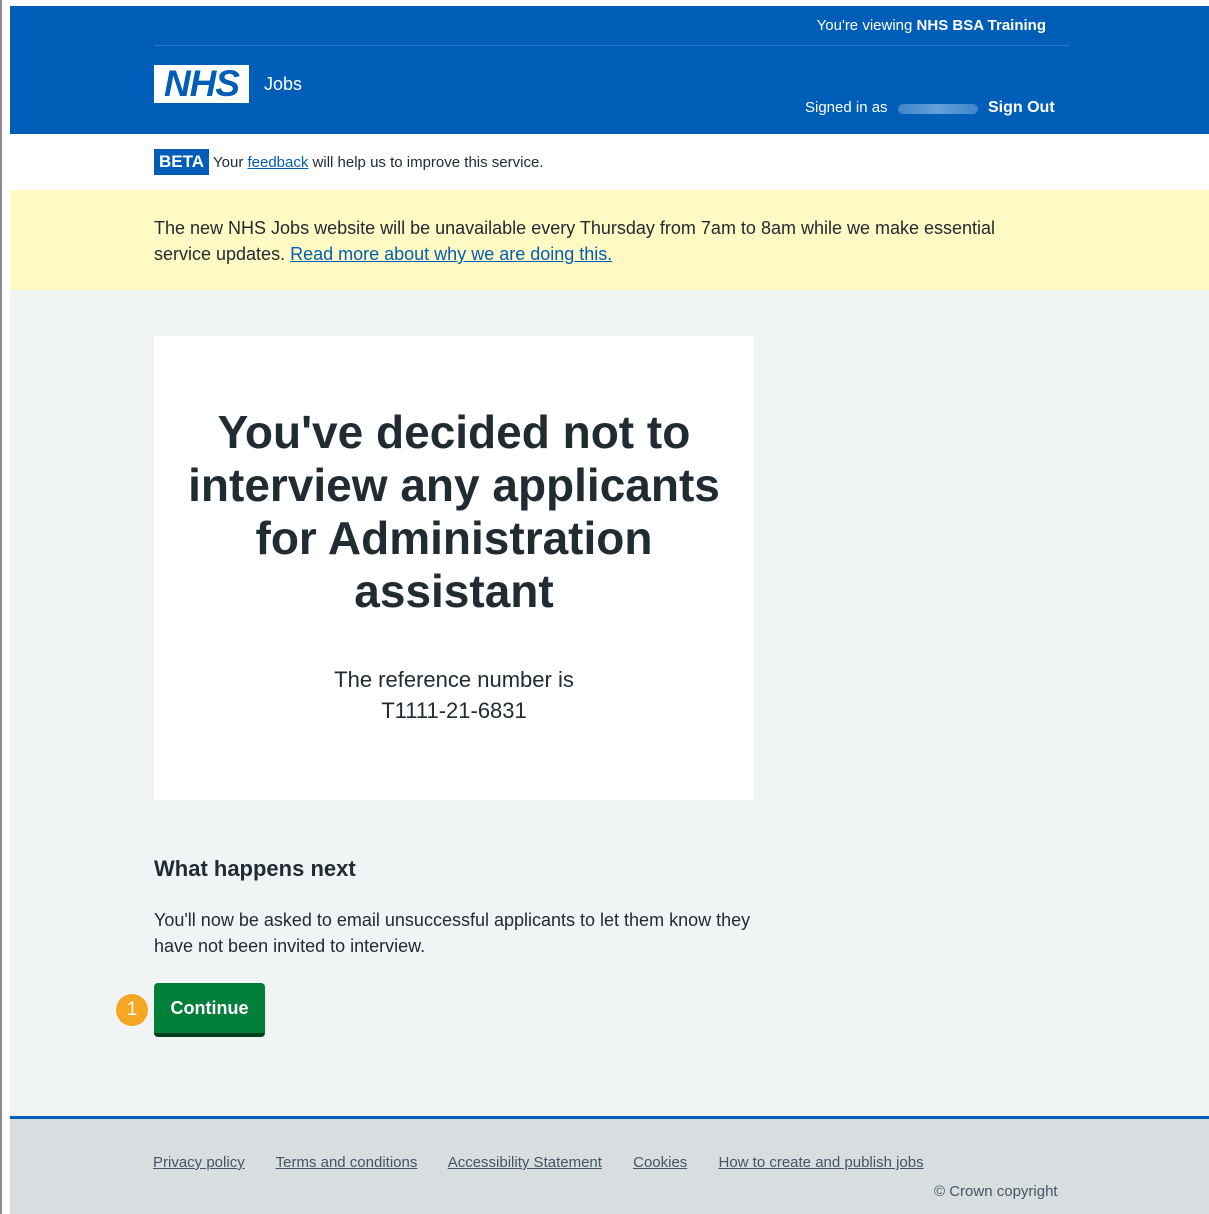 Image resolution: width=1209 pixels, height=1214 pixels. What do you see at coordinates (660, 1162) in the screenshot?
I see `cookies-link: Cookies` at bounding box center [660, 1162].